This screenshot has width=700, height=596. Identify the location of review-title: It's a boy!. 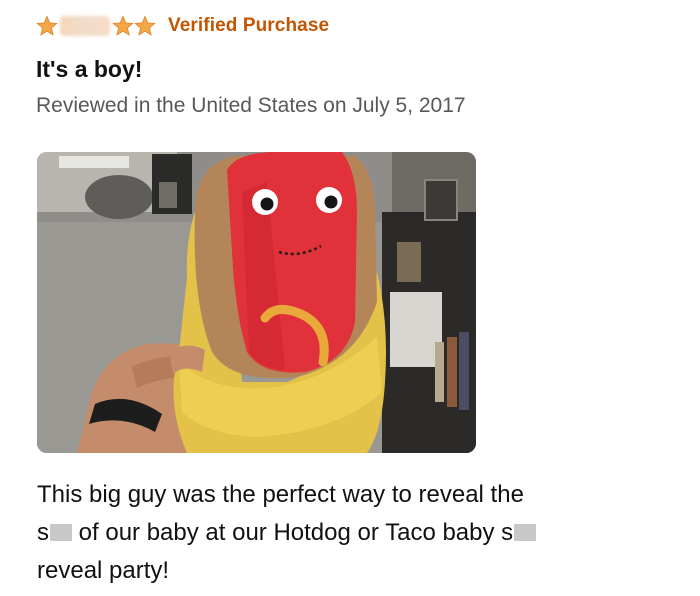
(89, 69).